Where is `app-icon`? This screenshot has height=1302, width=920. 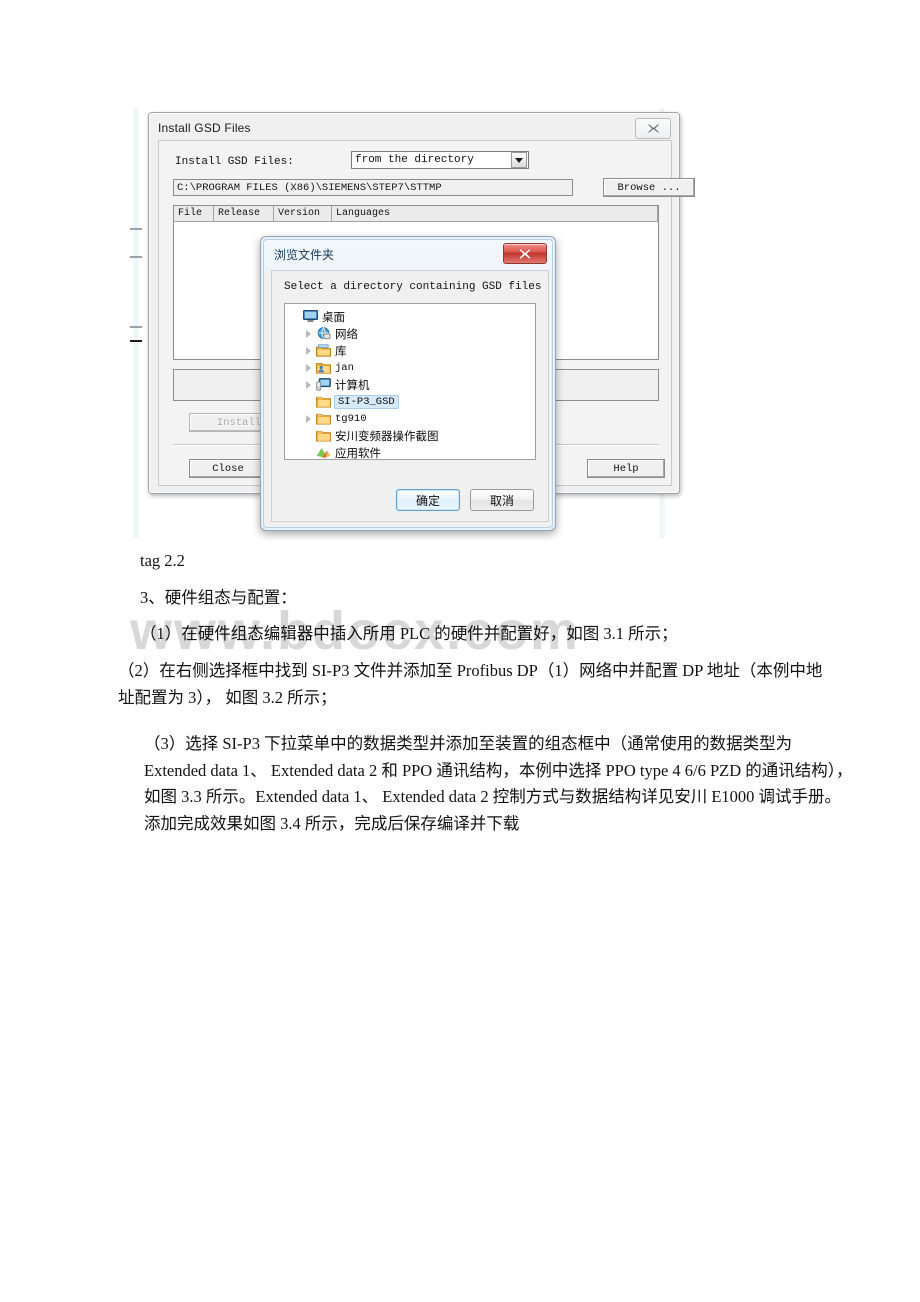
app-icon is located at coordinates (323, 452).